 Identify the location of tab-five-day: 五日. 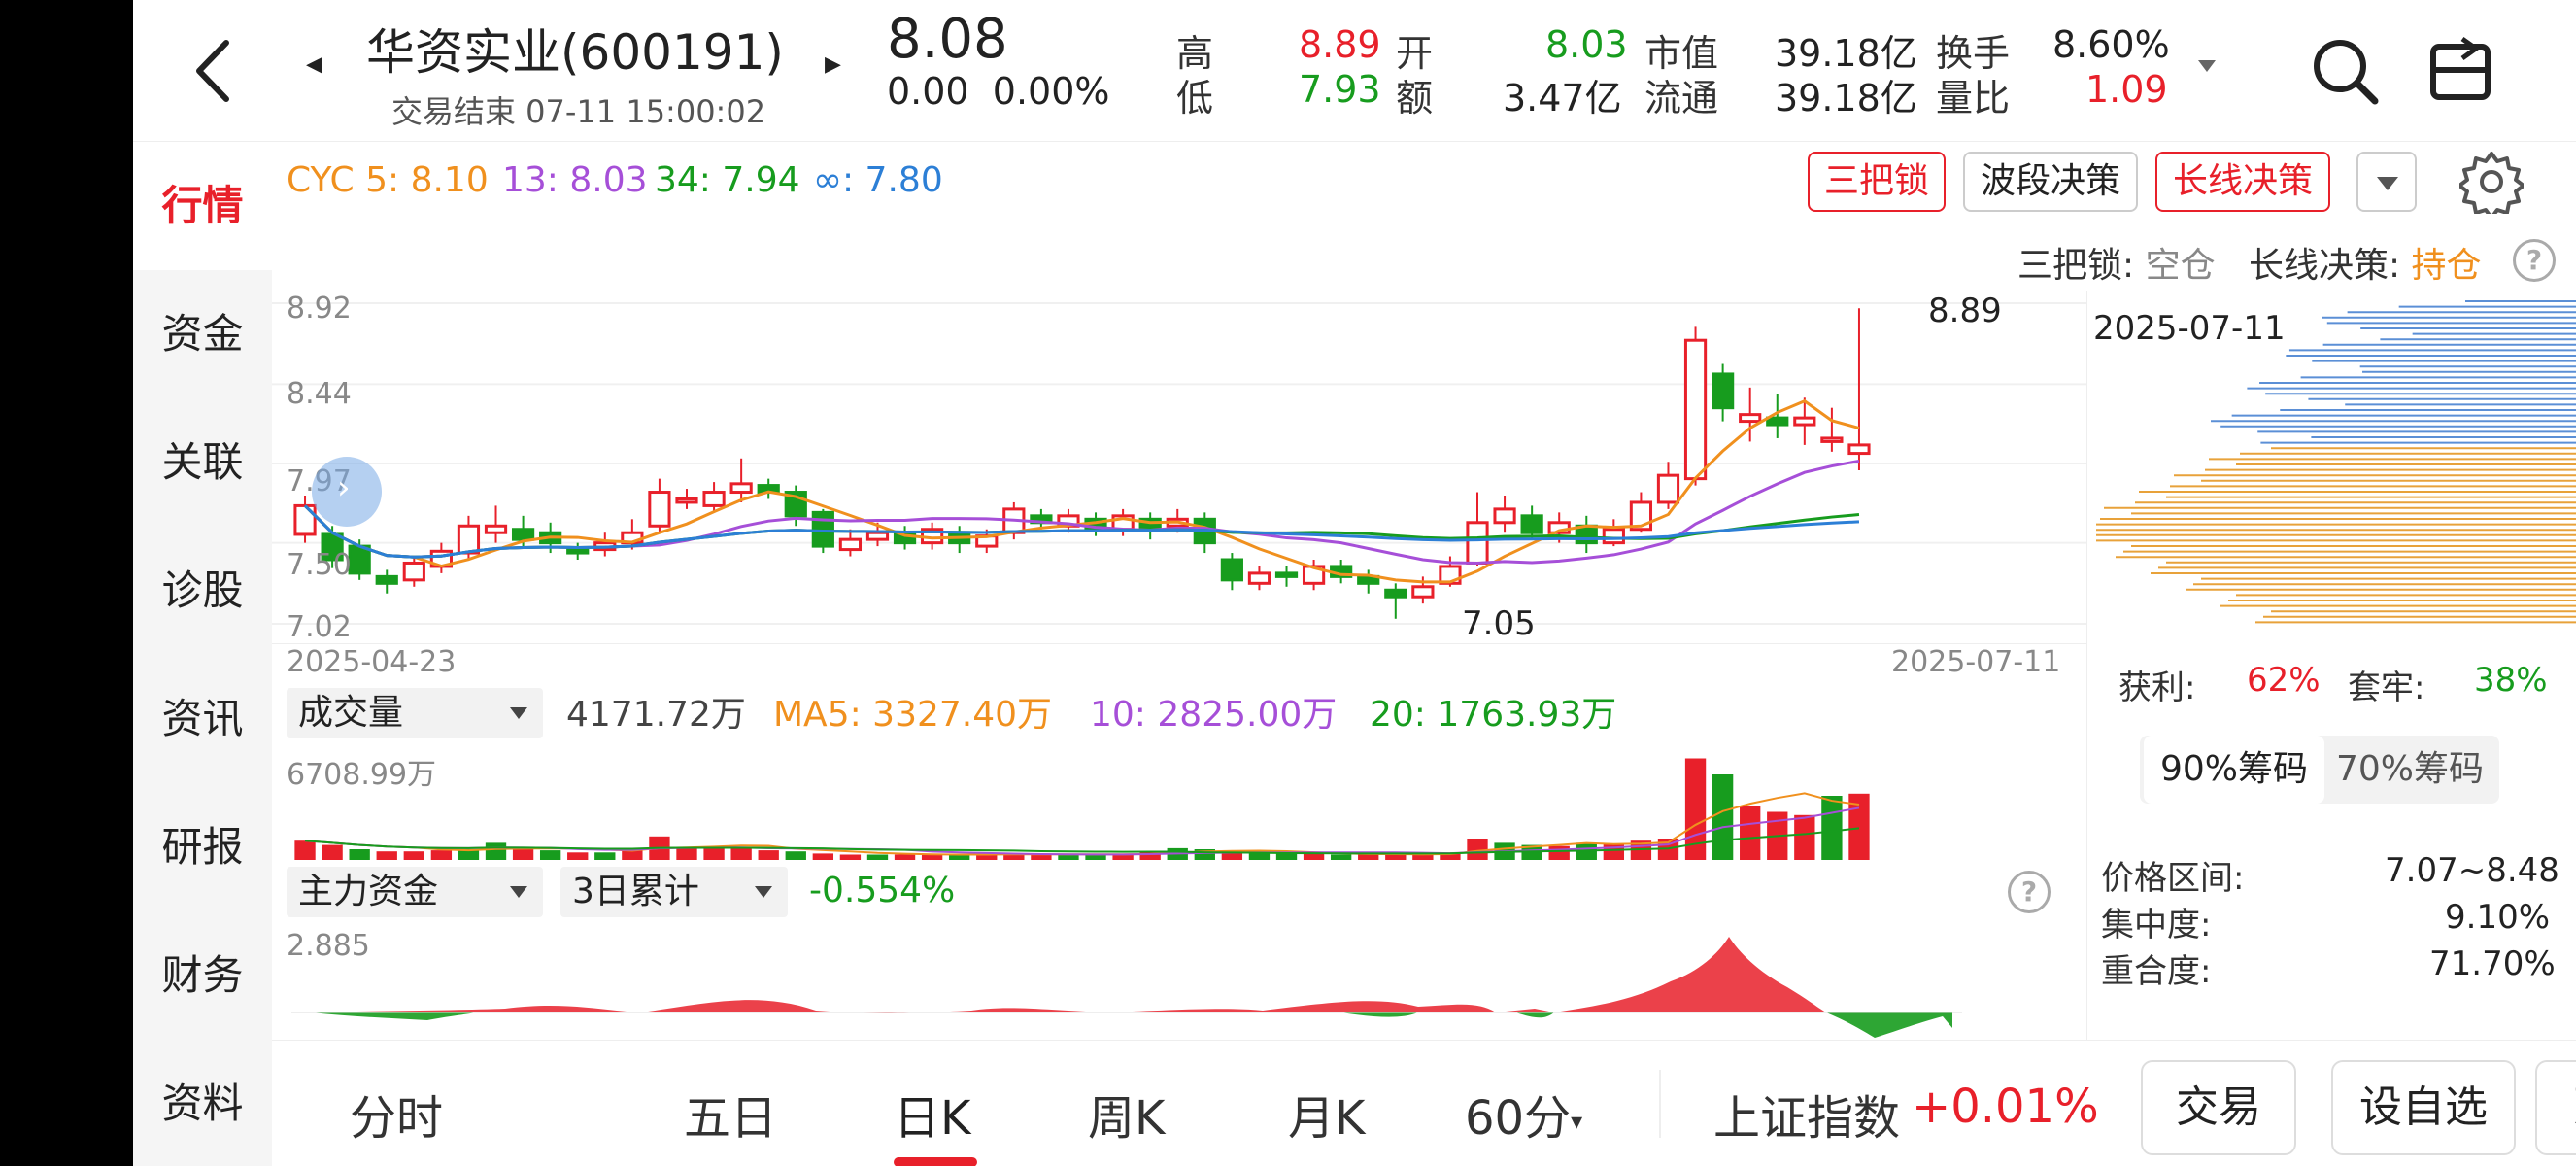
(730, 1114).